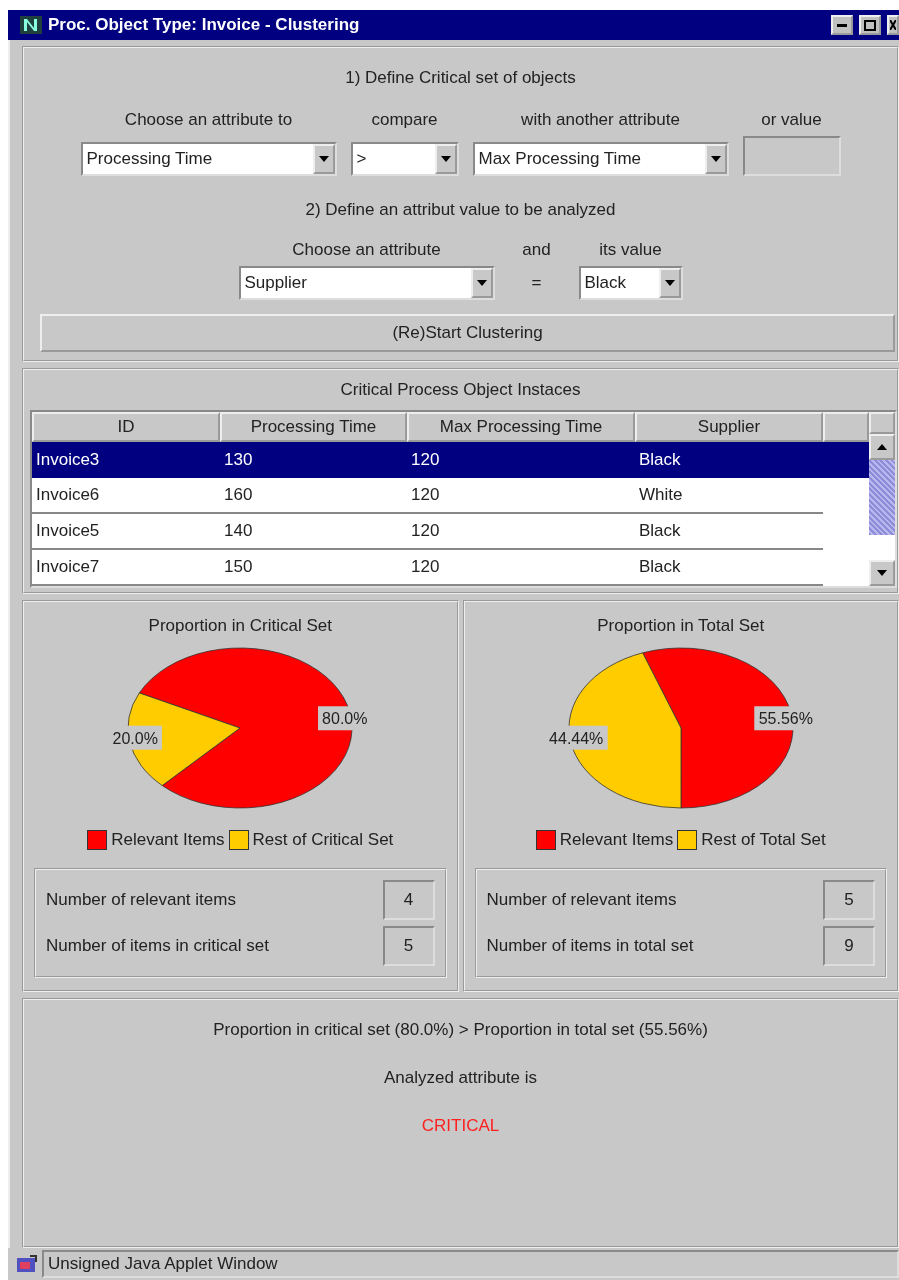 The height and width of the screenshot is (1280, 899). Describe the element at coordinates (791, 156) in the screenshot. I see `value-field` at that location.